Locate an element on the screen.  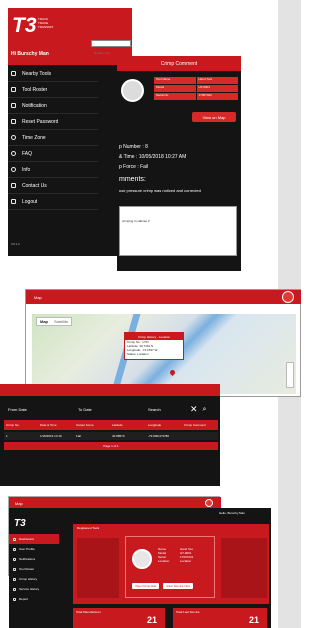
tool-card-right is located at coordinates (244, 568).